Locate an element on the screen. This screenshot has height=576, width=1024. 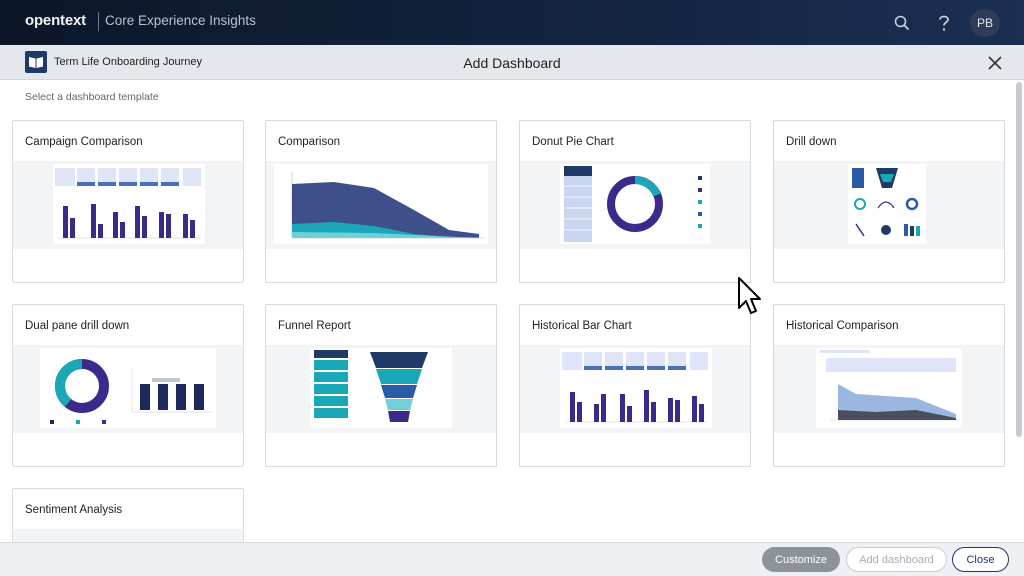
template-card-comparison: Comparison is located at coordinates (381, 201).